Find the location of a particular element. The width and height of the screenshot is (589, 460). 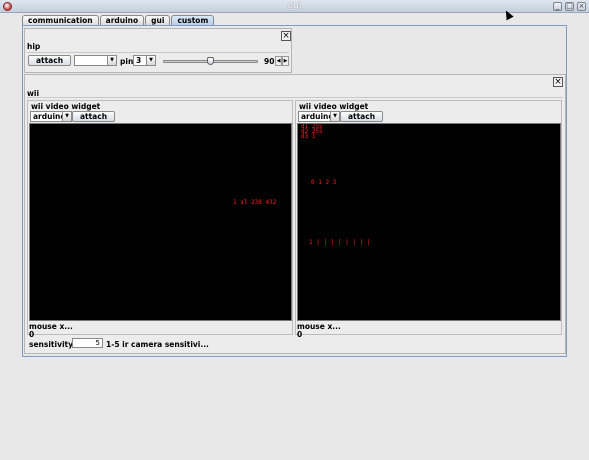

minimize-icon: _ is located at coordinates (557, 6).